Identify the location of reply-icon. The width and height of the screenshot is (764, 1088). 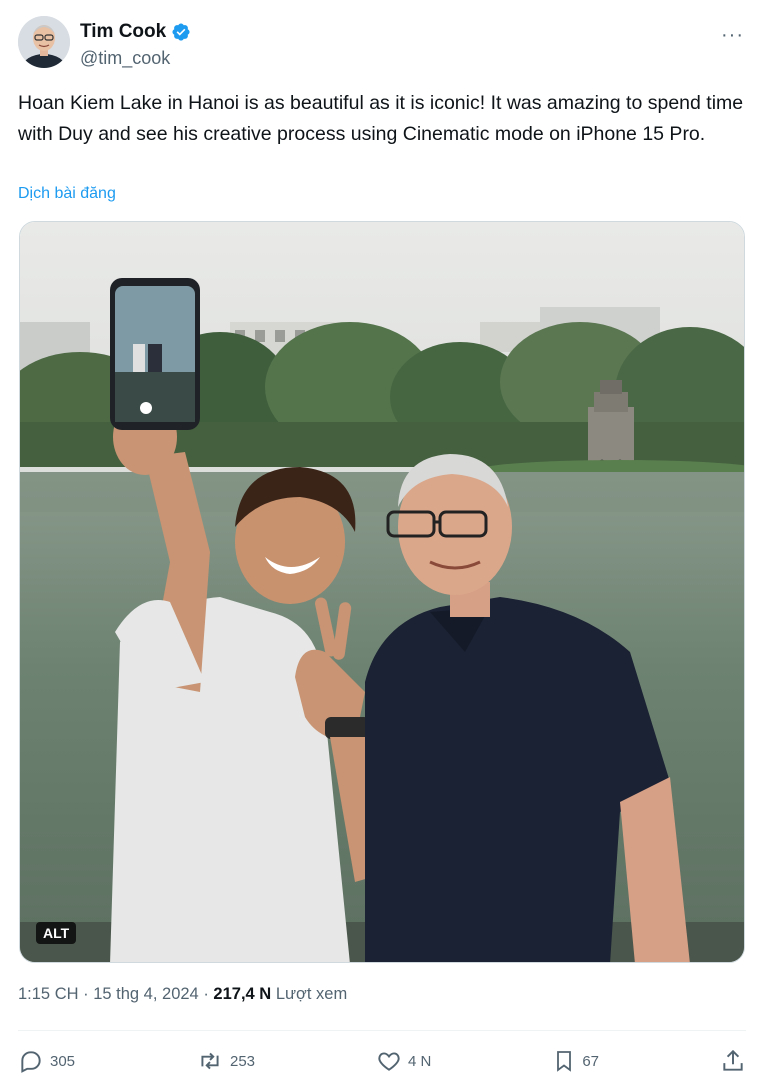
(31, 1062).